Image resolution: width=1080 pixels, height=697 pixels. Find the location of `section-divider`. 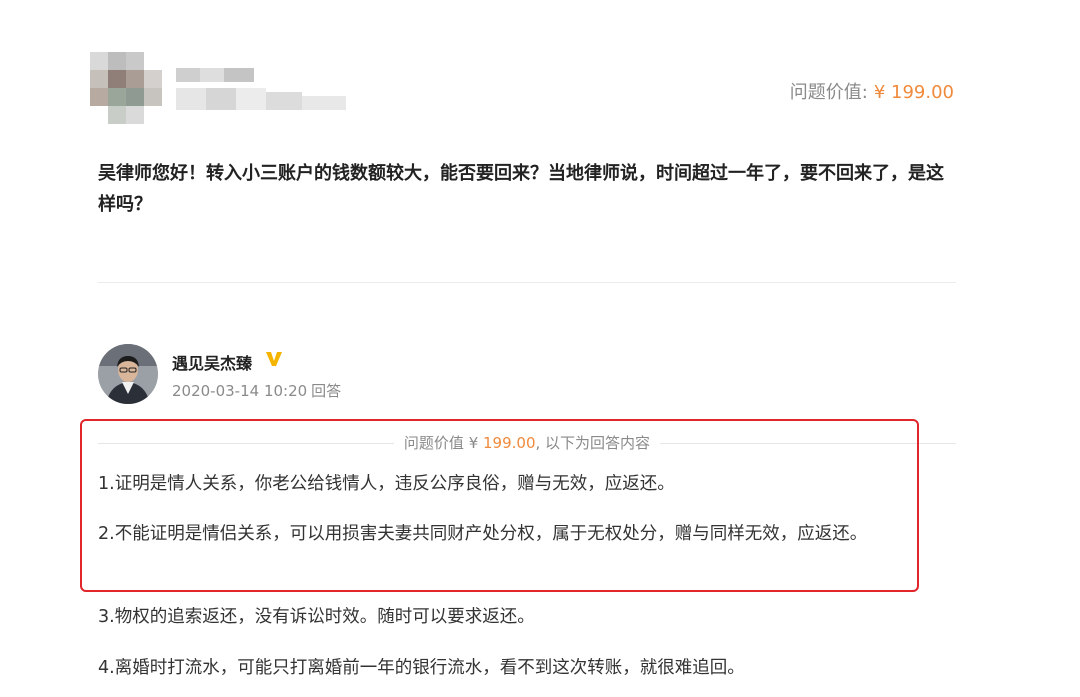

section-divider is located at coordinates (527, 282).